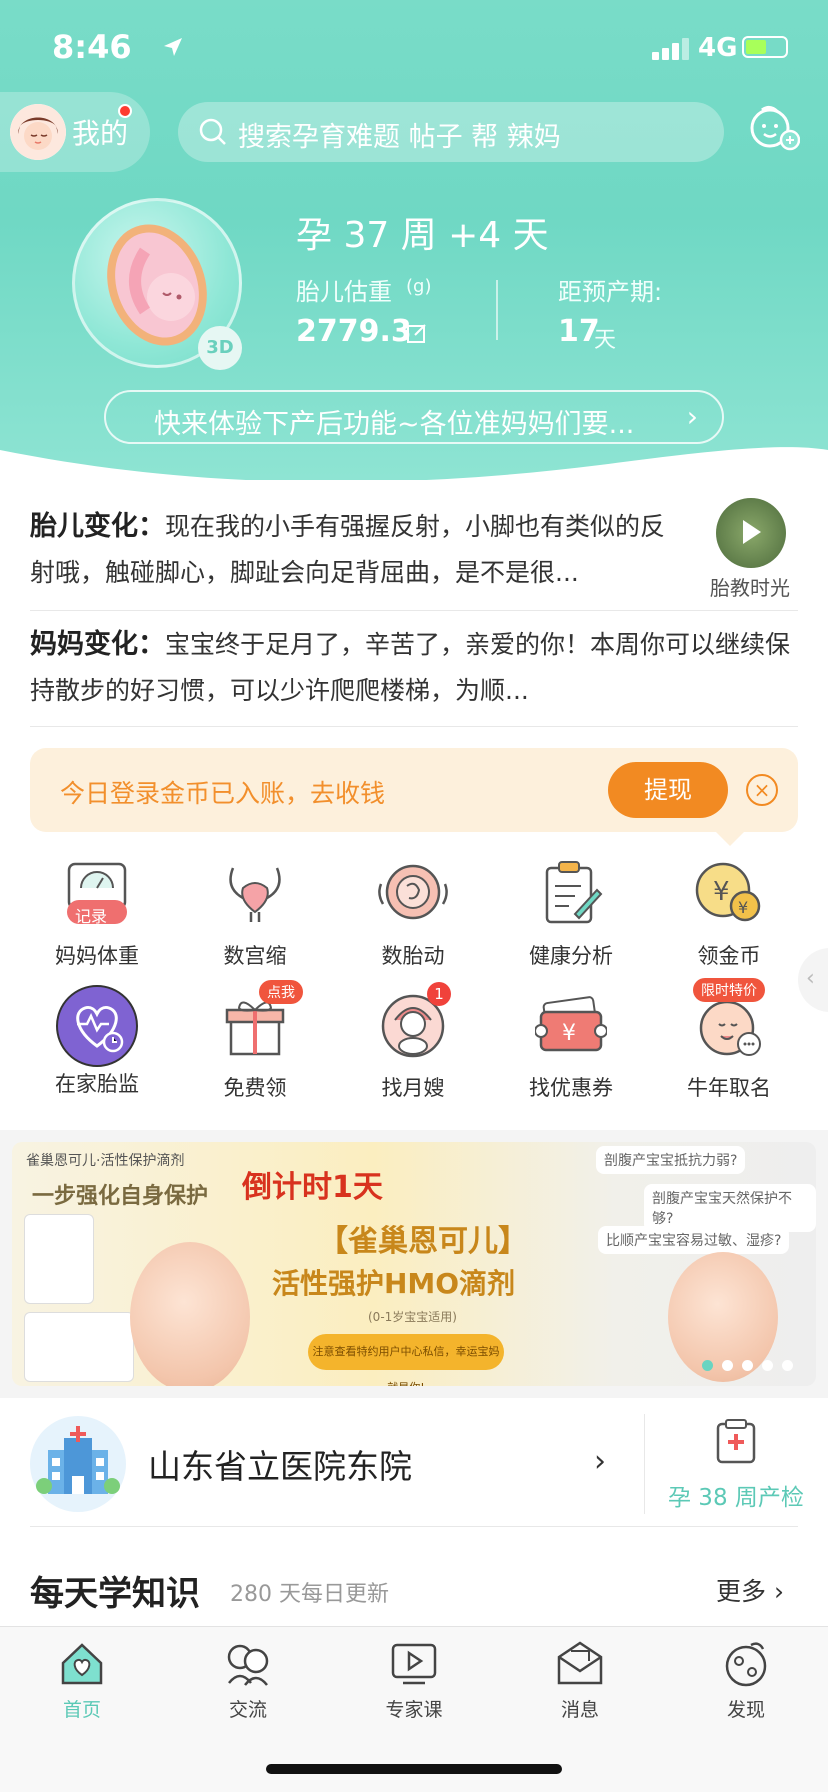 The image size is (828, 1792). I want to click on scale-icon: 记录, so click(97, 894).